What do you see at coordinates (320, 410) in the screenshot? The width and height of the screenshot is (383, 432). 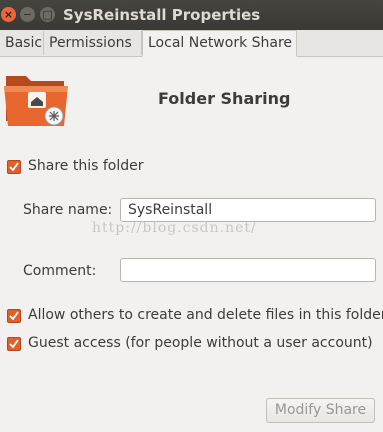 I see `modify-share-button: Modify Share` at bounding box center [320, 410].